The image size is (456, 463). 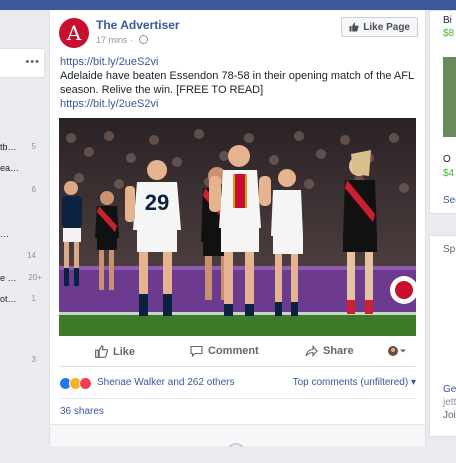 What do you see at coordinates (240, 62) in the screenshot?
I see `post-link-top: https://bit.ly/2ueS2vi` at bounding box center [240, 62].